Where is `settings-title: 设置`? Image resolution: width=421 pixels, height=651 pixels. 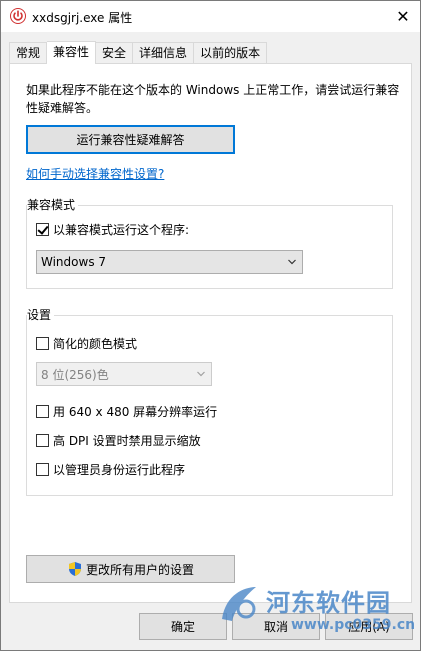 settings-title: 设置 is located at coordinates (41, 315).